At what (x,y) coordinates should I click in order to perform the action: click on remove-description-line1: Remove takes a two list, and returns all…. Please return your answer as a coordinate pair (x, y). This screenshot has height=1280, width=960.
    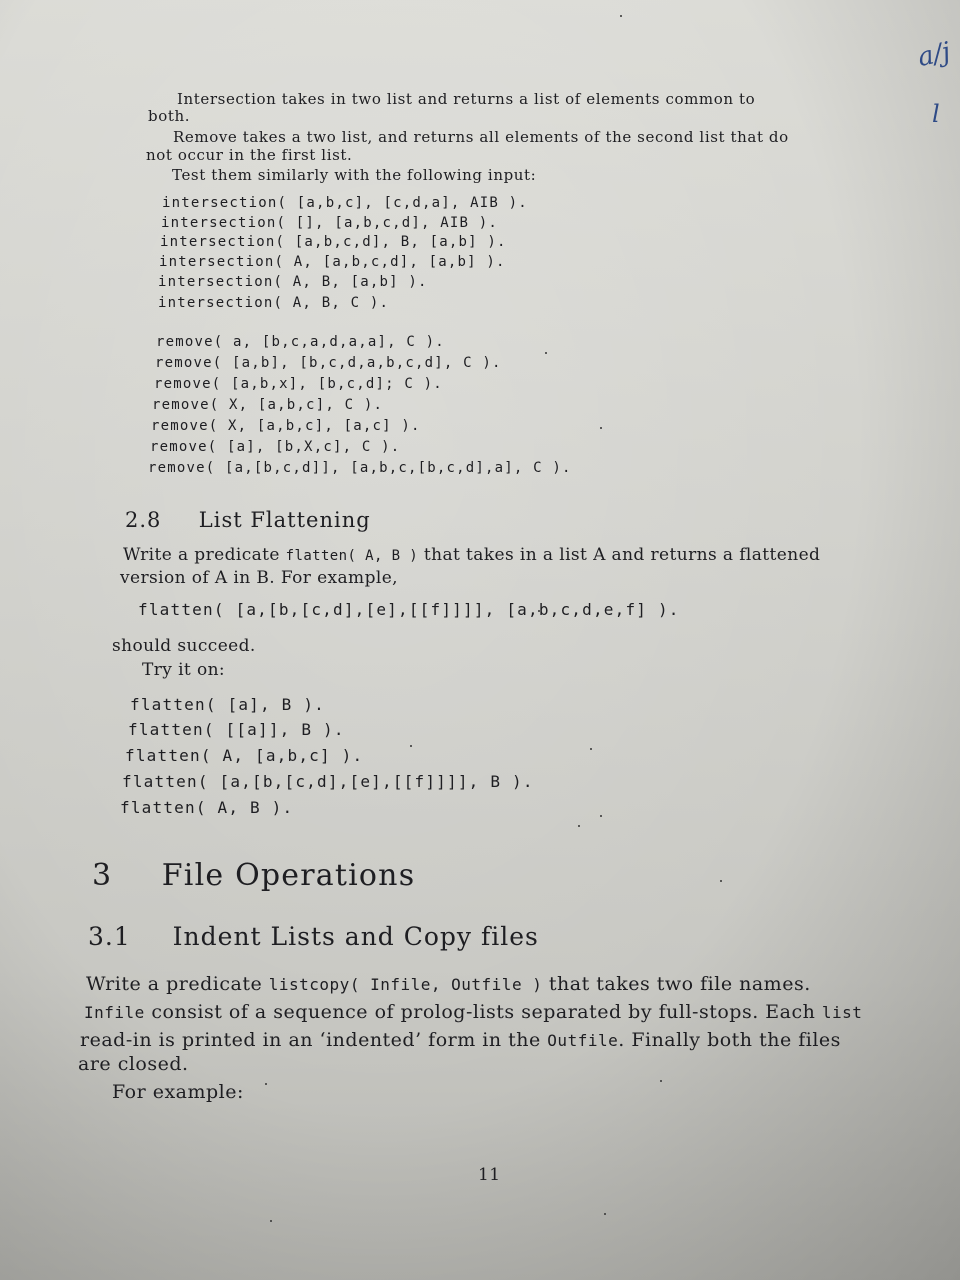
    Looking at the image, I should click on (481, 137).